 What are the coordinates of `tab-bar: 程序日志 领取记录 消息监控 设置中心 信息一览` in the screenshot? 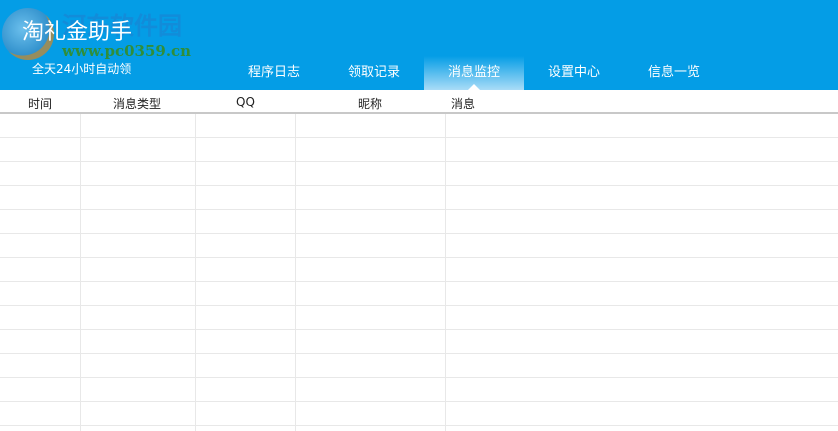 It's located at (474, 73).